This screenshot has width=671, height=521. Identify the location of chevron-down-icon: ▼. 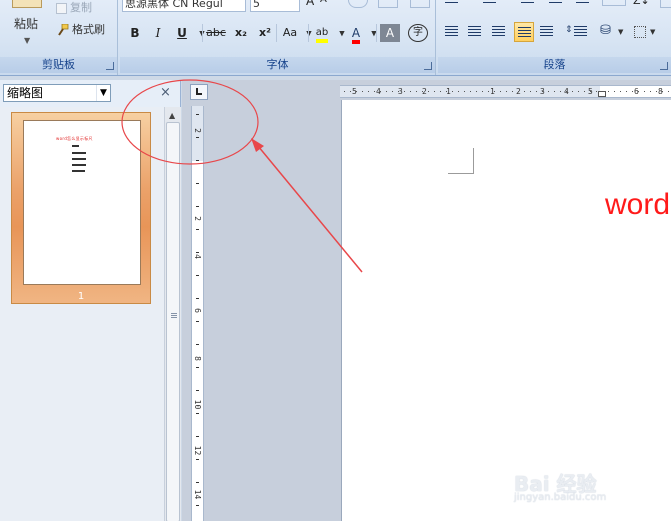
(103, 93).